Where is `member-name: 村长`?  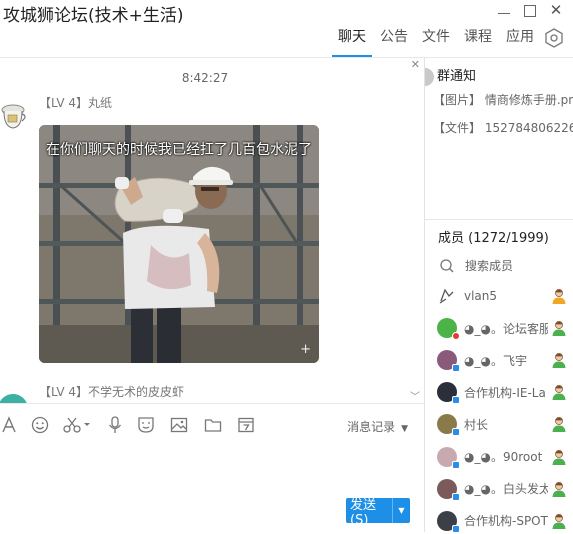
member-name: 村长 is located at coordinates (476, 424).